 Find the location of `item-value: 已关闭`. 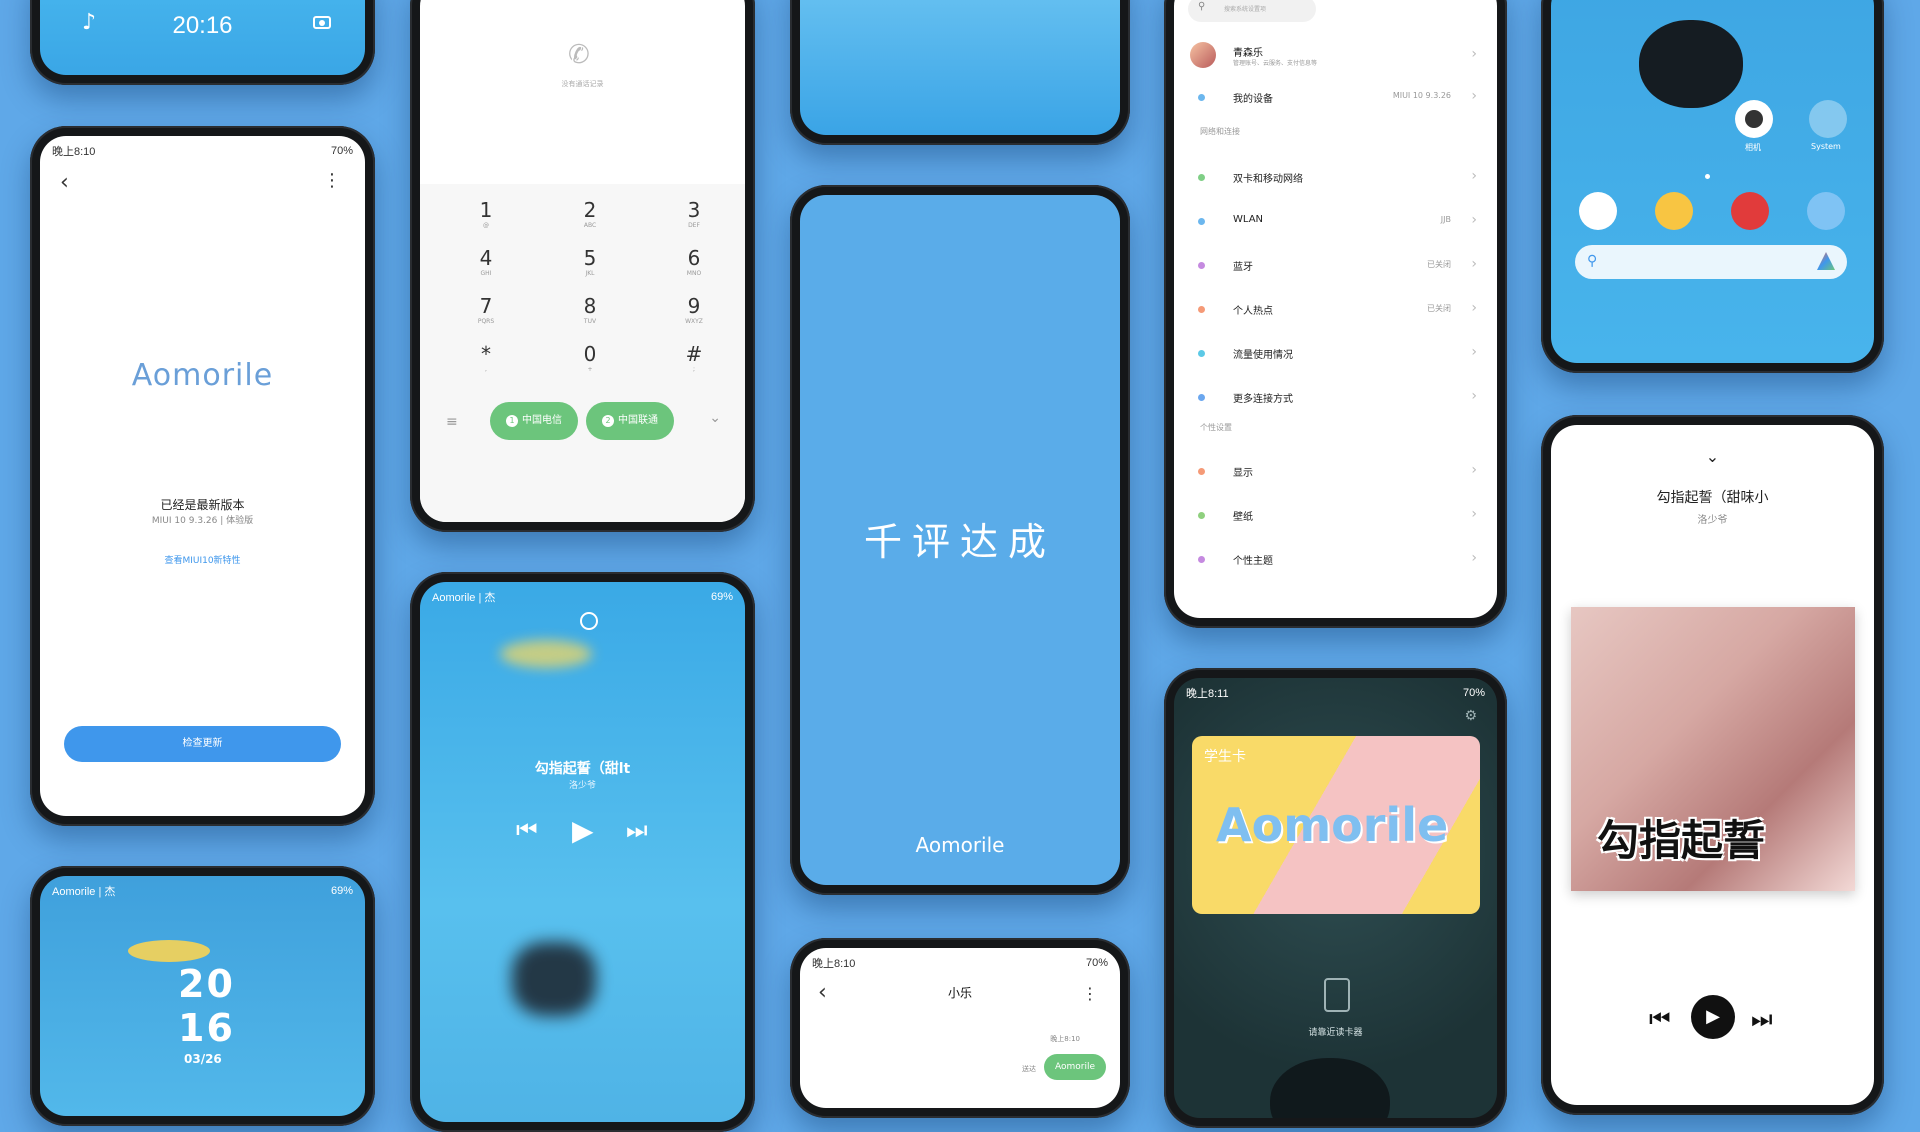

item-value: 已关闭 is located at coordinates (1439, 308).